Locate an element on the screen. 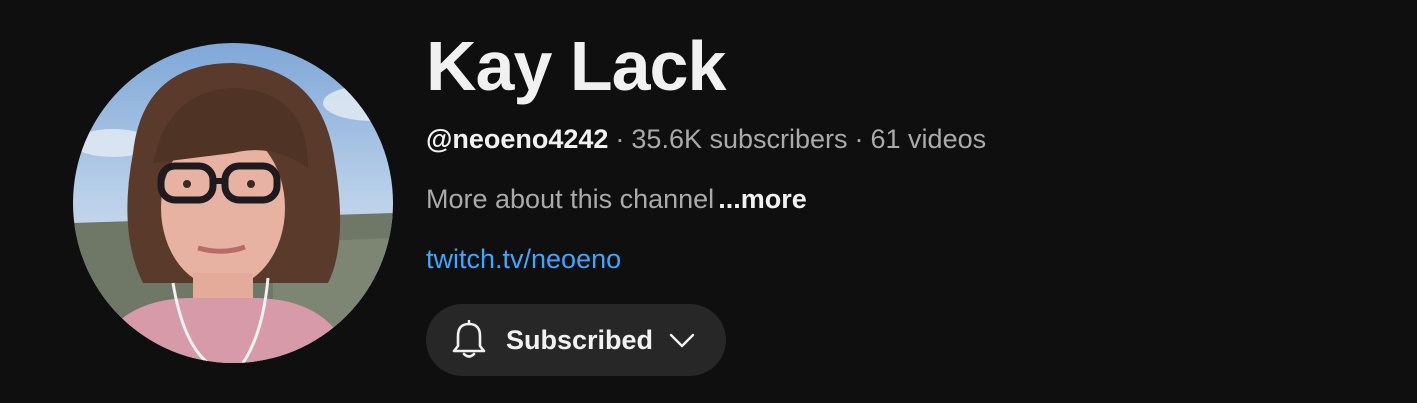  subscribed-button: Subscribed is located at coordinates (576, 340).